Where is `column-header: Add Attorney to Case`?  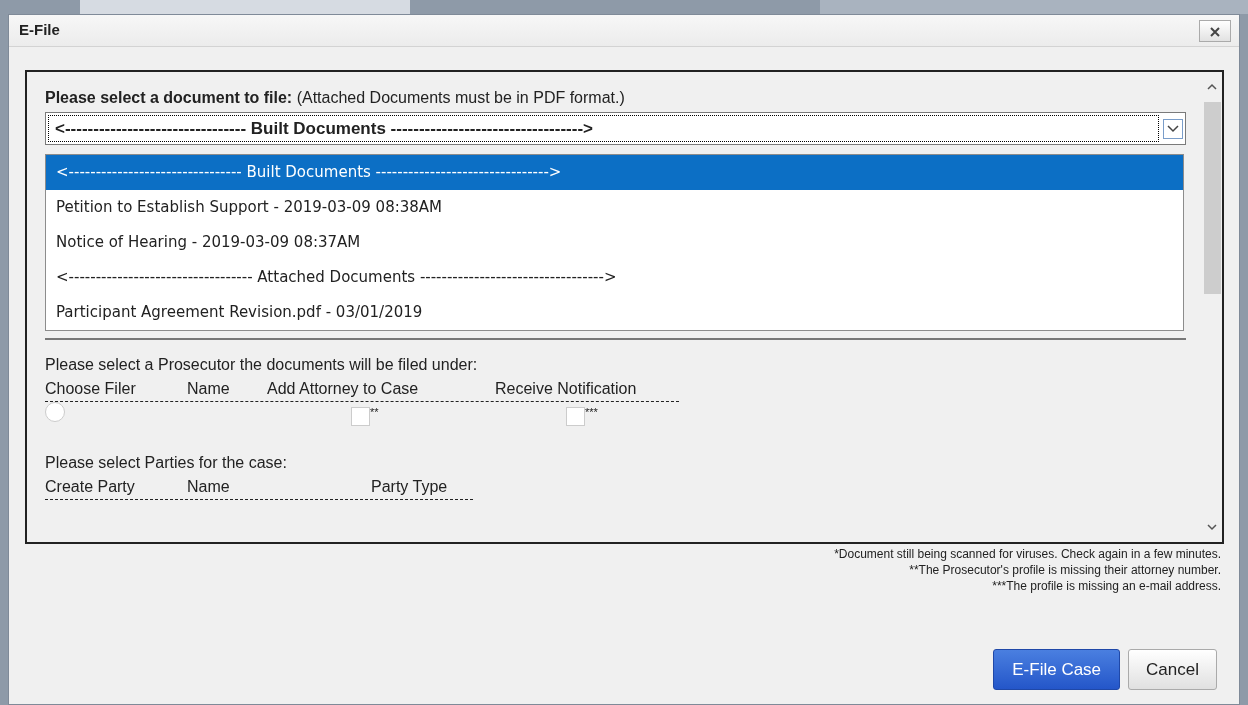 column-header: Add Attorney to Case is located at coordinates (343, 389).